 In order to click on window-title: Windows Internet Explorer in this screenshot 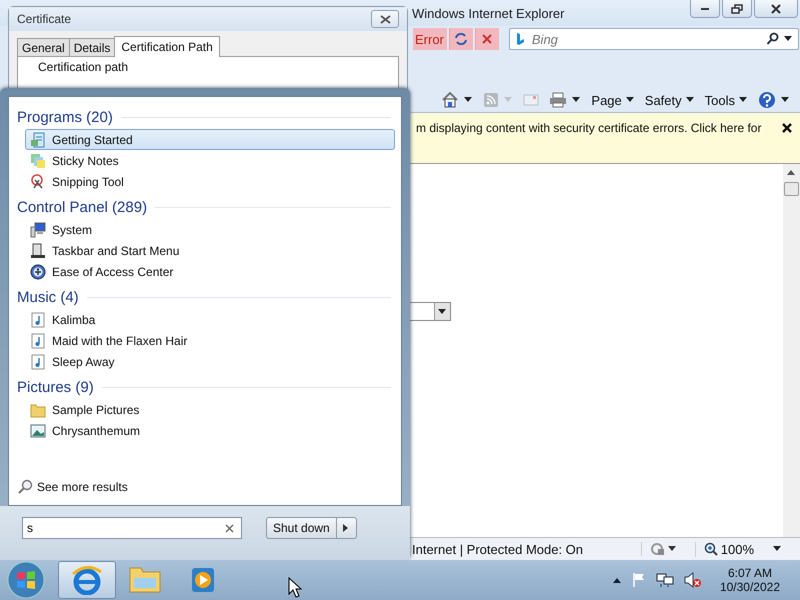, I will do `click(488, 13)`.